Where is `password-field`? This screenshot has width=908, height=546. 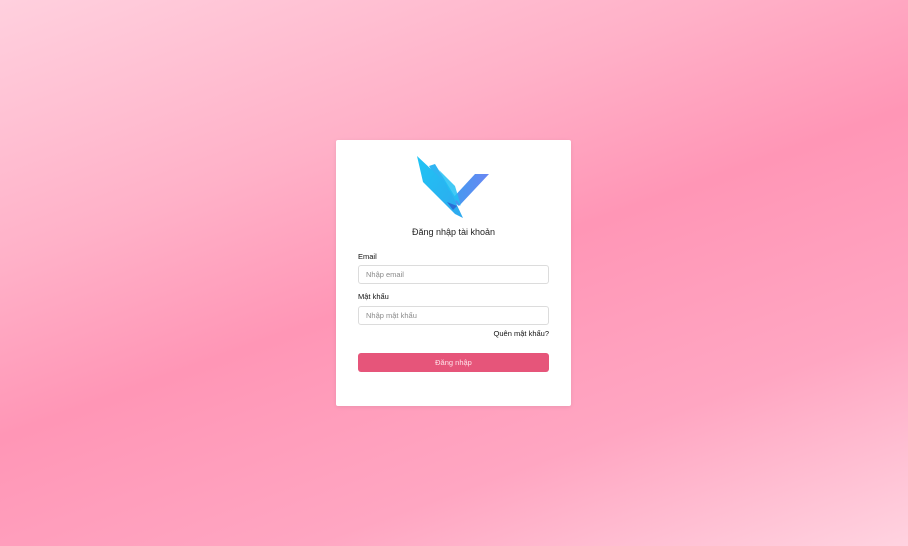
password-field is located at coordinates (453, 315).